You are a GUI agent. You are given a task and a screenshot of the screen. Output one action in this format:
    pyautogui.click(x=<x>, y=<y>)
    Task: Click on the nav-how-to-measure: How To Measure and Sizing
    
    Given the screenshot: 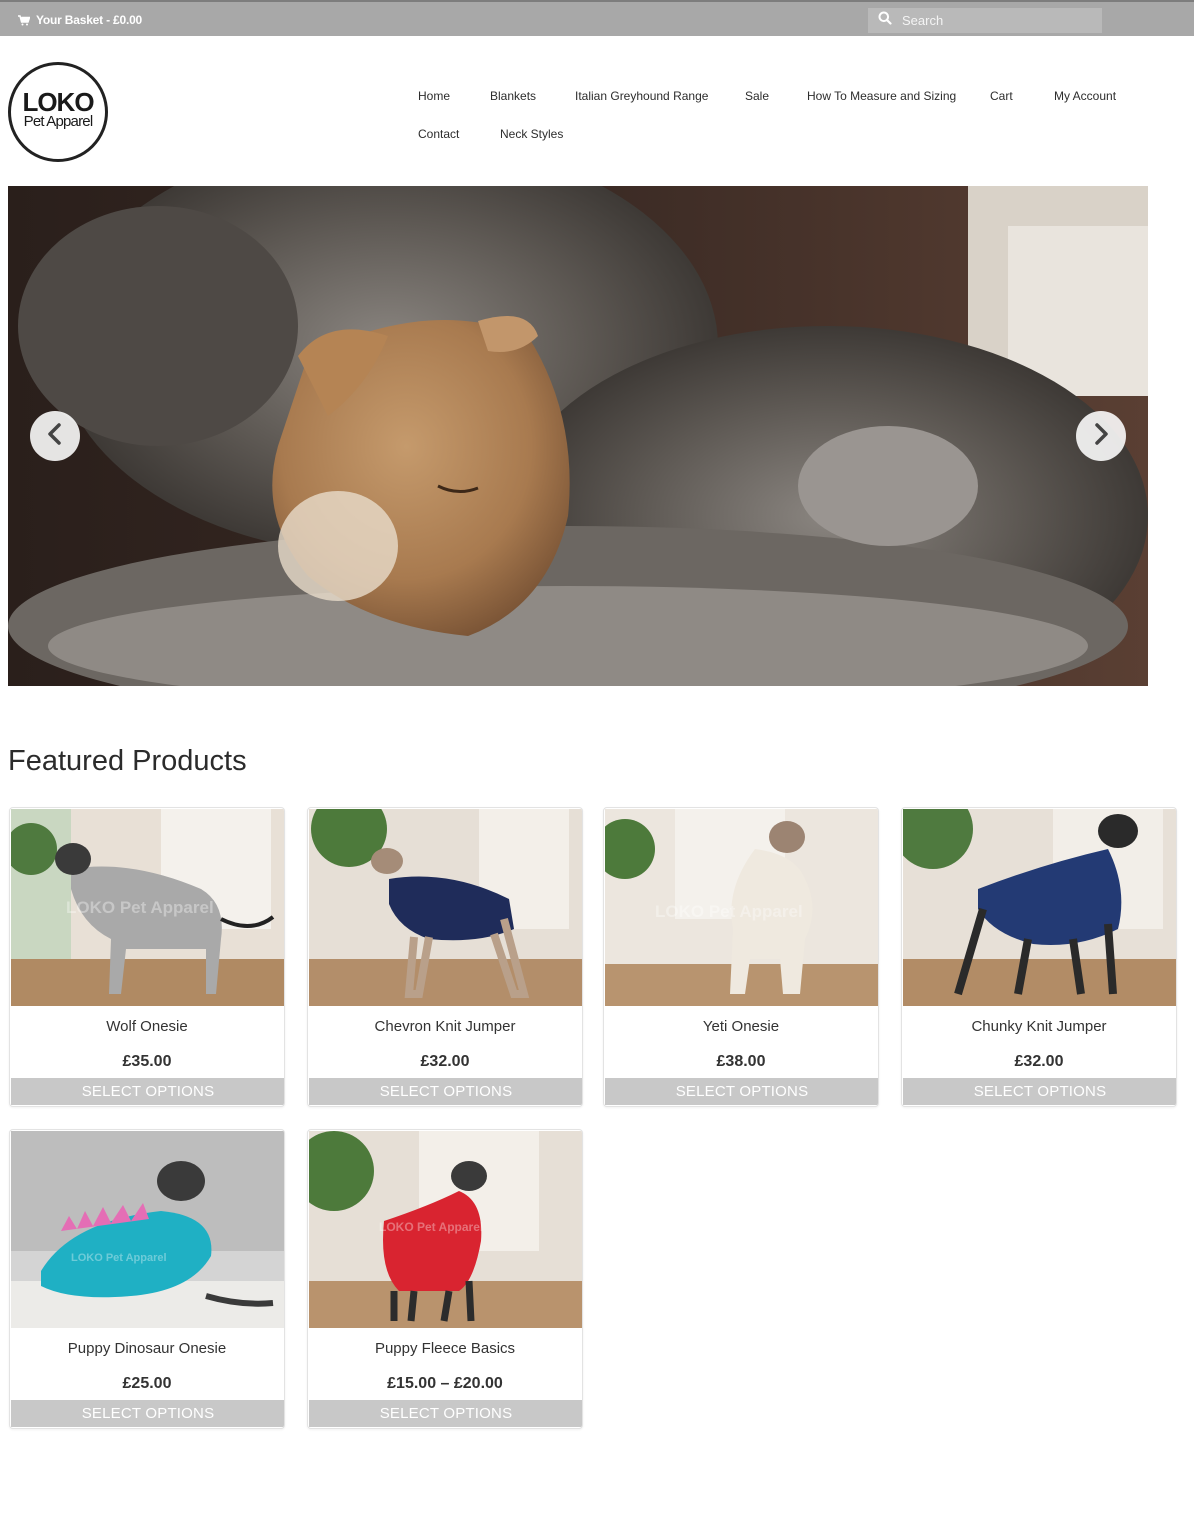 What is the action you would take?
    pyautogui.click(x=881, y=96)
    